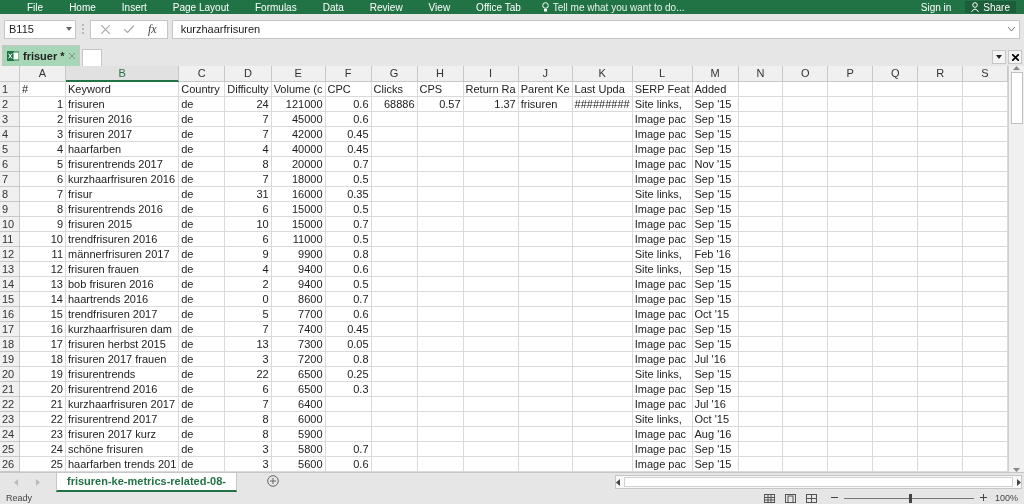 This screenshot has height=504, width=1024. What do you see at coordinates (440, 74) in the screenshot?
I see `column-header: H` at bounding box center [440, 74].